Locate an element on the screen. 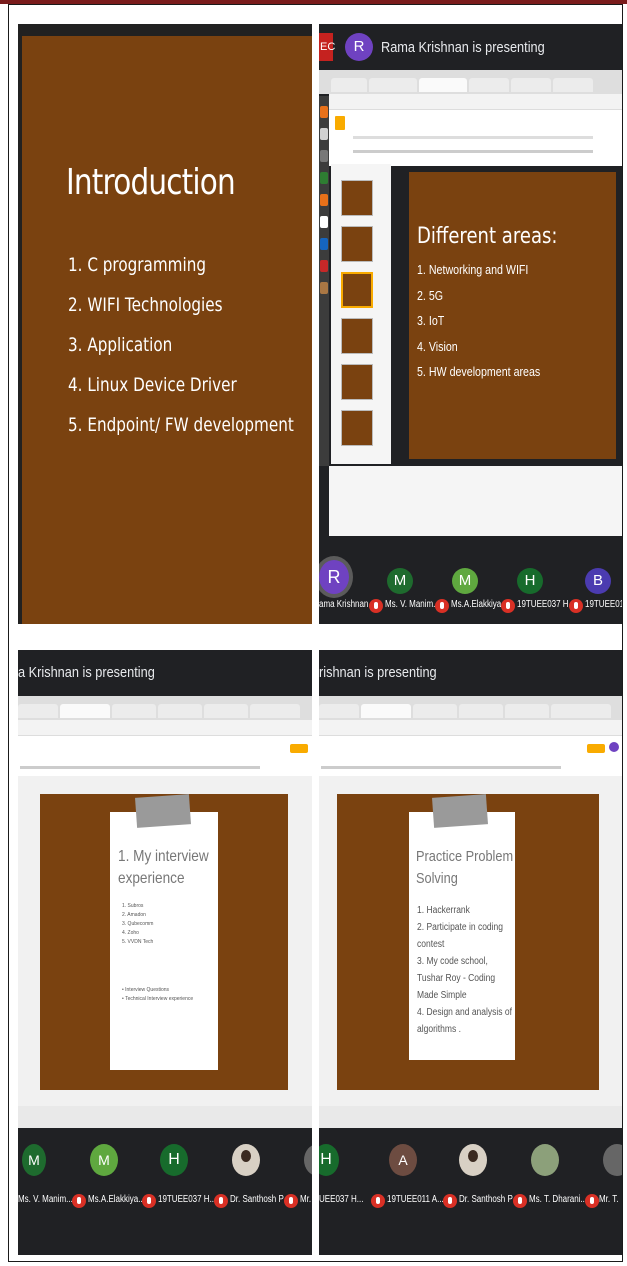 The height and width of the screenshot is (1266, 627). menu-bar is located at coordinates (473, 137).